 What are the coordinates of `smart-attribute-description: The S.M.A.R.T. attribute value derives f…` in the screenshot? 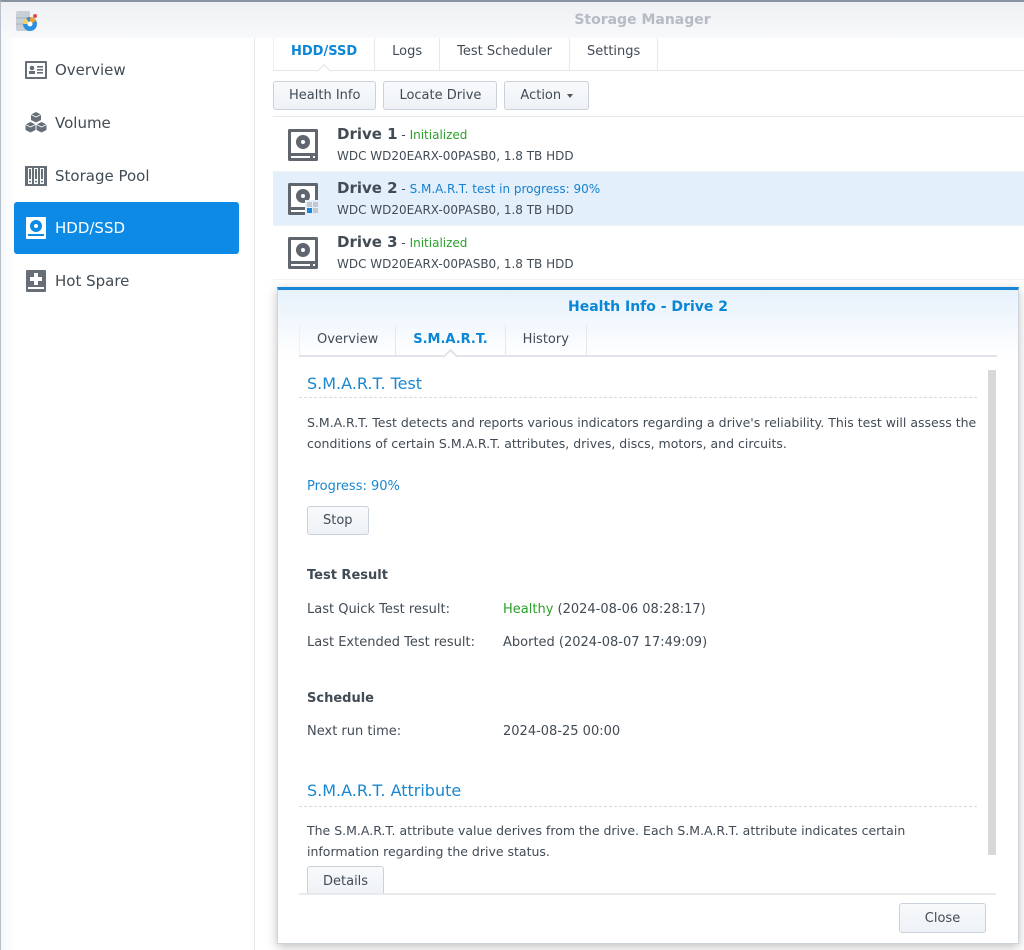 It's located at (606, 841).